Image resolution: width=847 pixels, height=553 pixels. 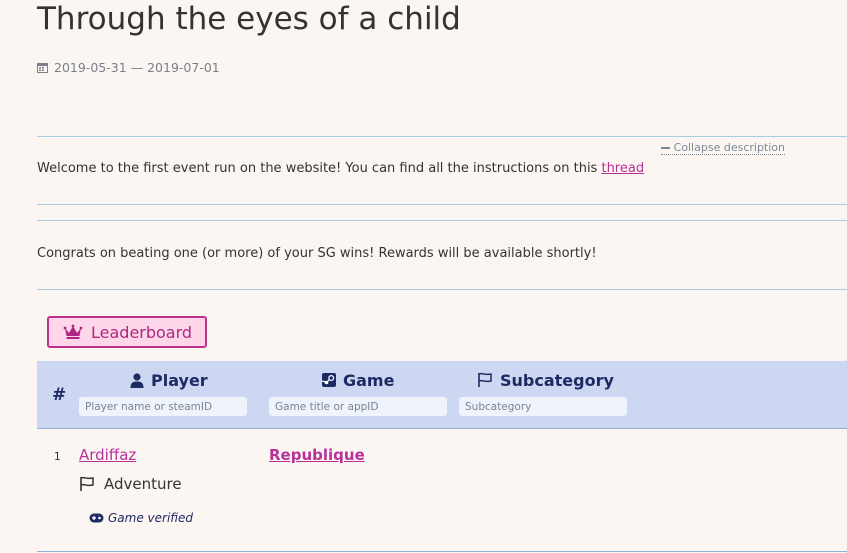 I want to click on game-column-label: Game, so click(x=369, y=380).